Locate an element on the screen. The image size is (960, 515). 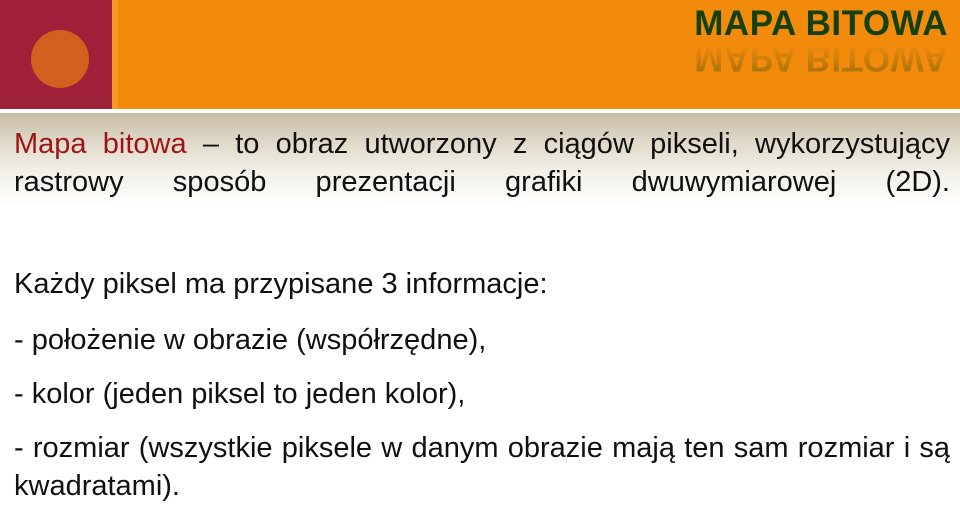
header-divider is located at coordinates (480, 111).